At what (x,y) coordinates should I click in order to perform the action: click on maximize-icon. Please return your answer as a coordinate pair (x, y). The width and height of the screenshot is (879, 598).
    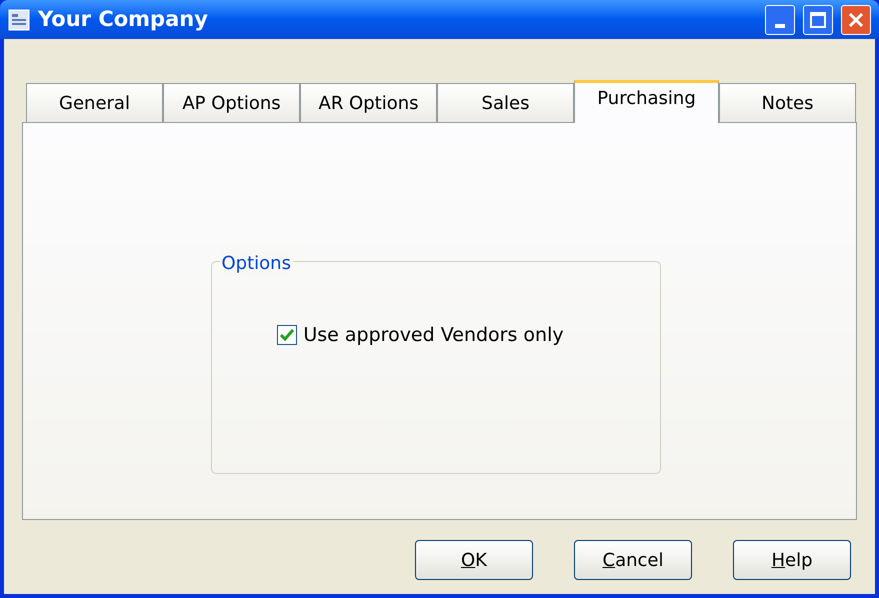
    Looking at the image, I should click on (818, 20).